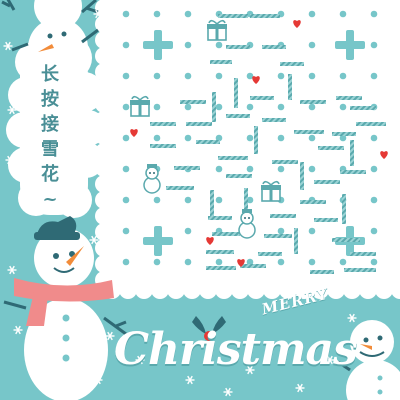  I want to click on hint-text: 长 按 接 雪 花 ~, so click(50, 137).